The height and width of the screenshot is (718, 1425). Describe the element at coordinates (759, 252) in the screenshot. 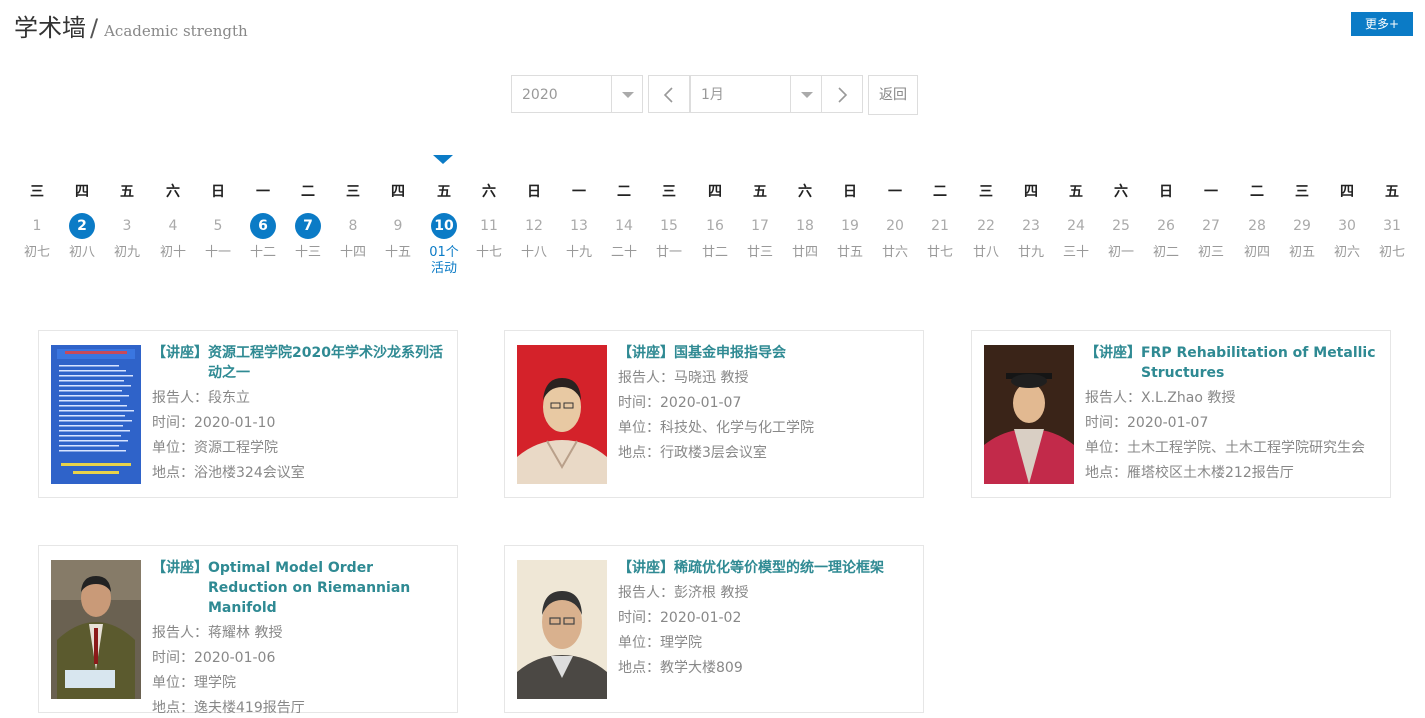

I see `lunar-date: 廿三` at that location.